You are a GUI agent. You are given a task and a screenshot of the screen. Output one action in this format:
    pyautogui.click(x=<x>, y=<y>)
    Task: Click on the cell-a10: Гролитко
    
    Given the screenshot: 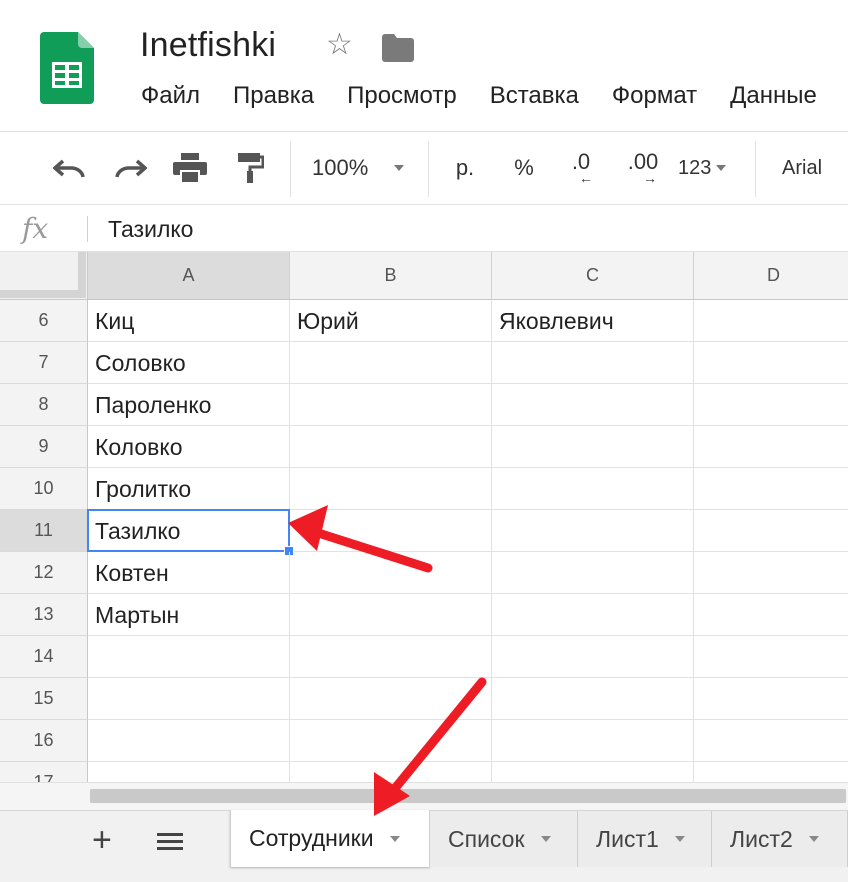 What is the action you would take?
    pyautogui.click(x=189, y=489)
    